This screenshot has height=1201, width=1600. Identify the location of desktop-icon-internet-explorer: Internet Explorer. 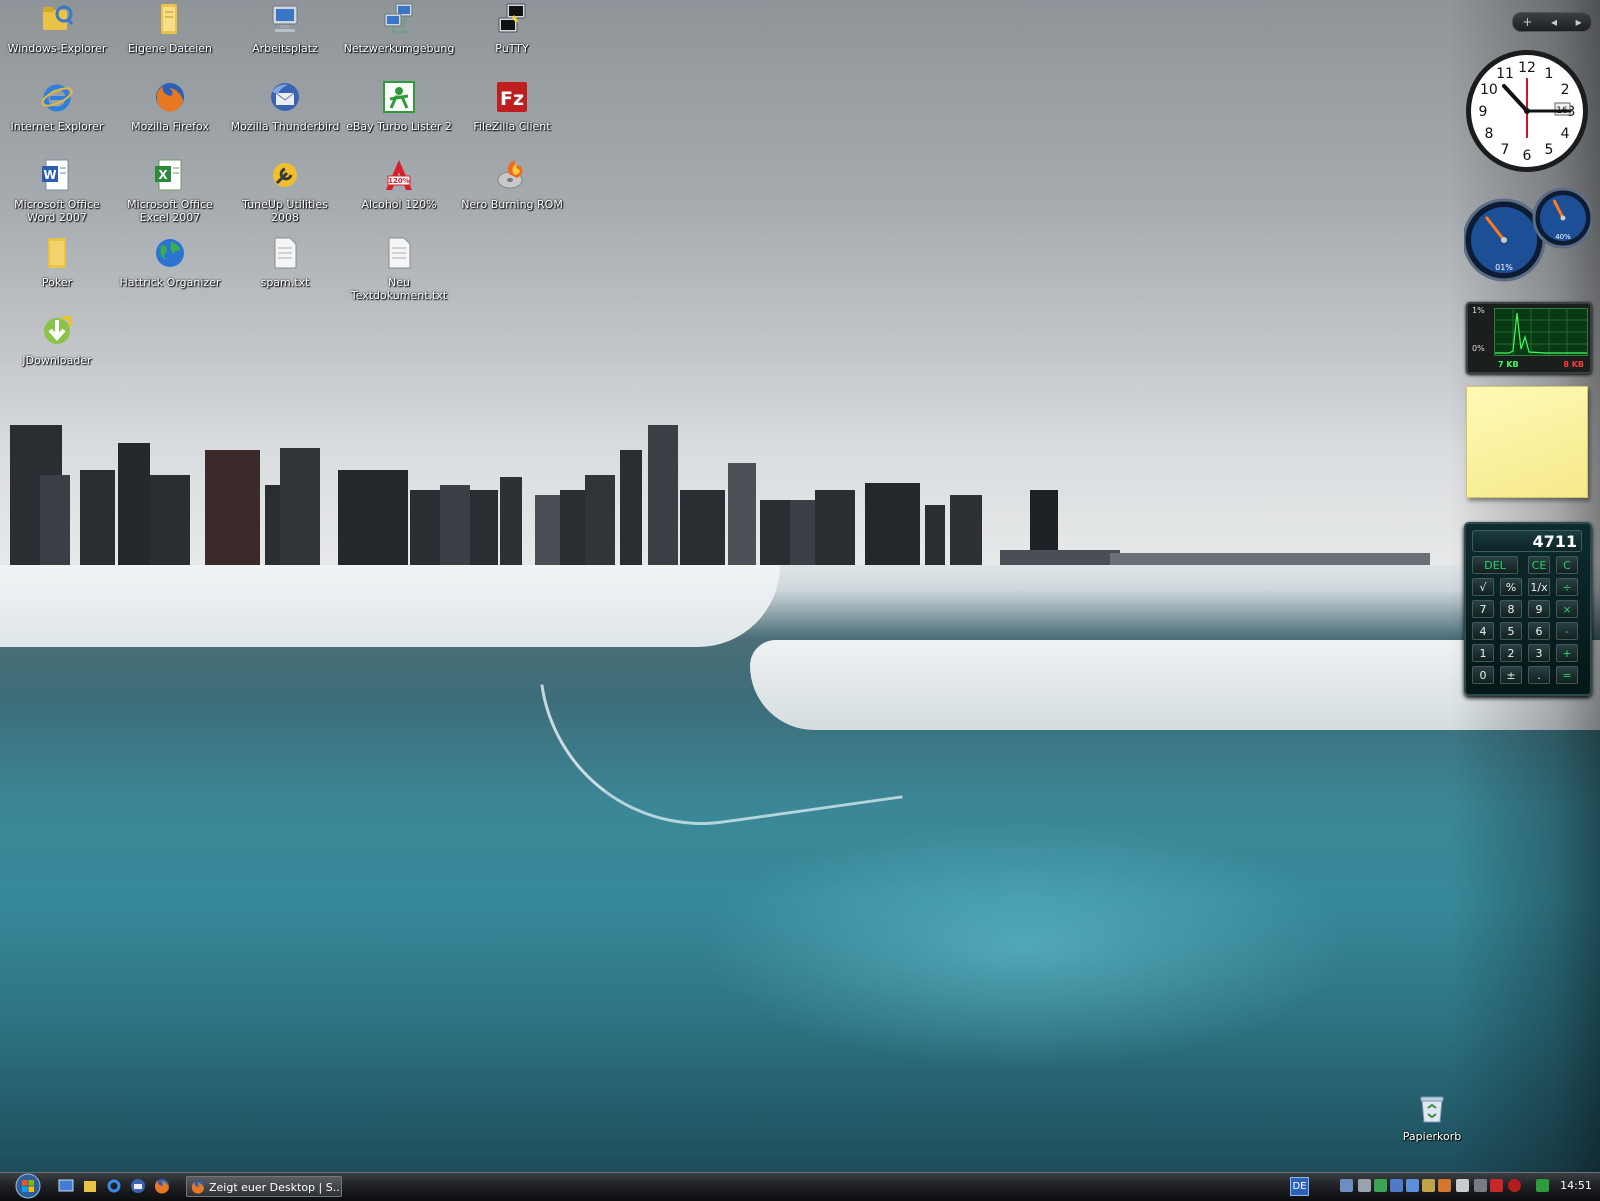
(57, 118).